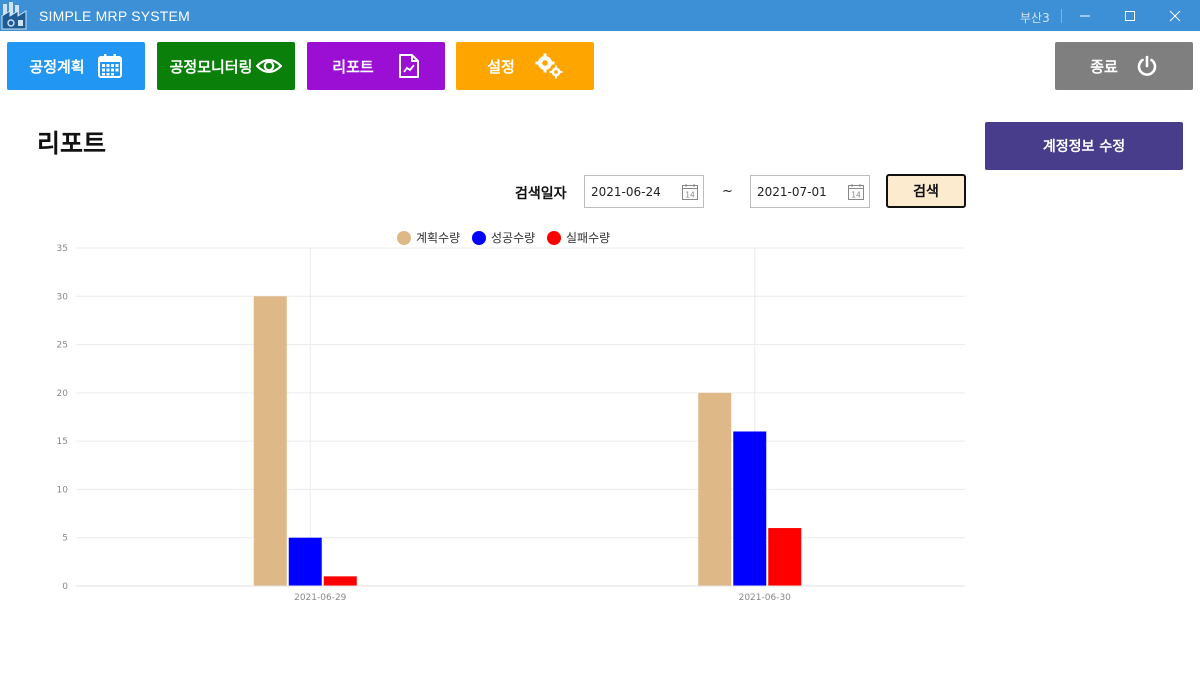  Describe the element at coordinates (799, 191) in the screenshot. I see `end-date-input` at that location.